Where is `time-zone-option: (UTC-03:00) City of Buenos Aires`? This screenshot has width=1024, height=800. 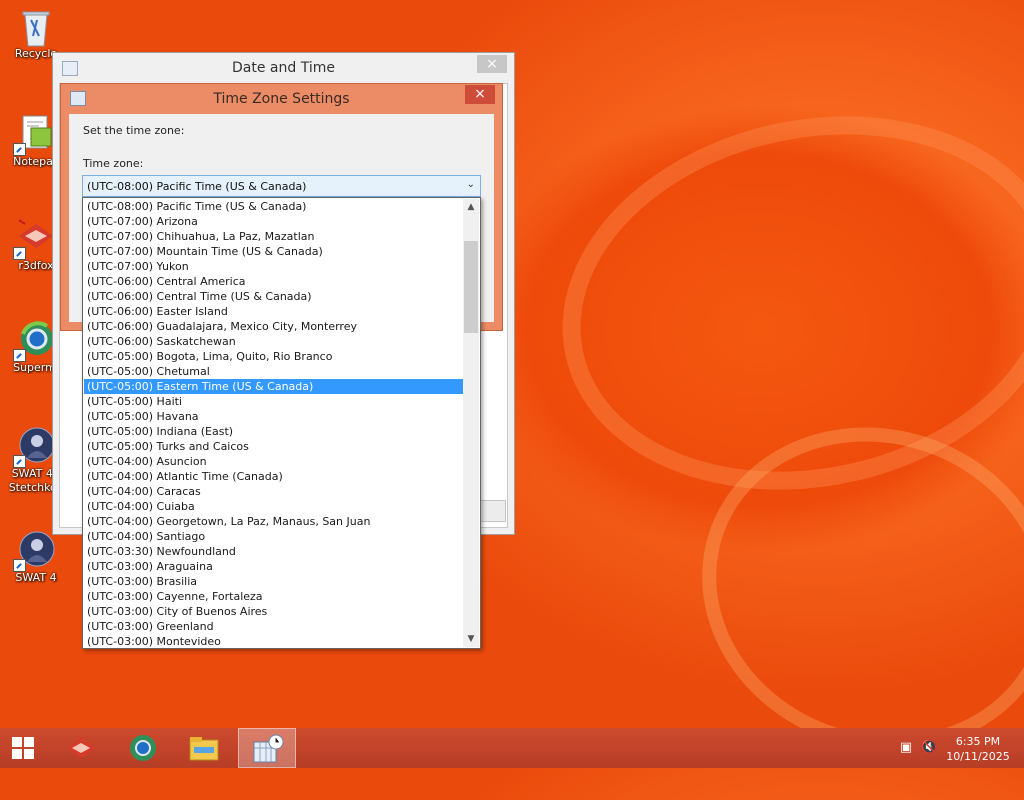
time-zone-option: (UTC-03:00) City of Buenos Aires is located at coordinates (273, 611).